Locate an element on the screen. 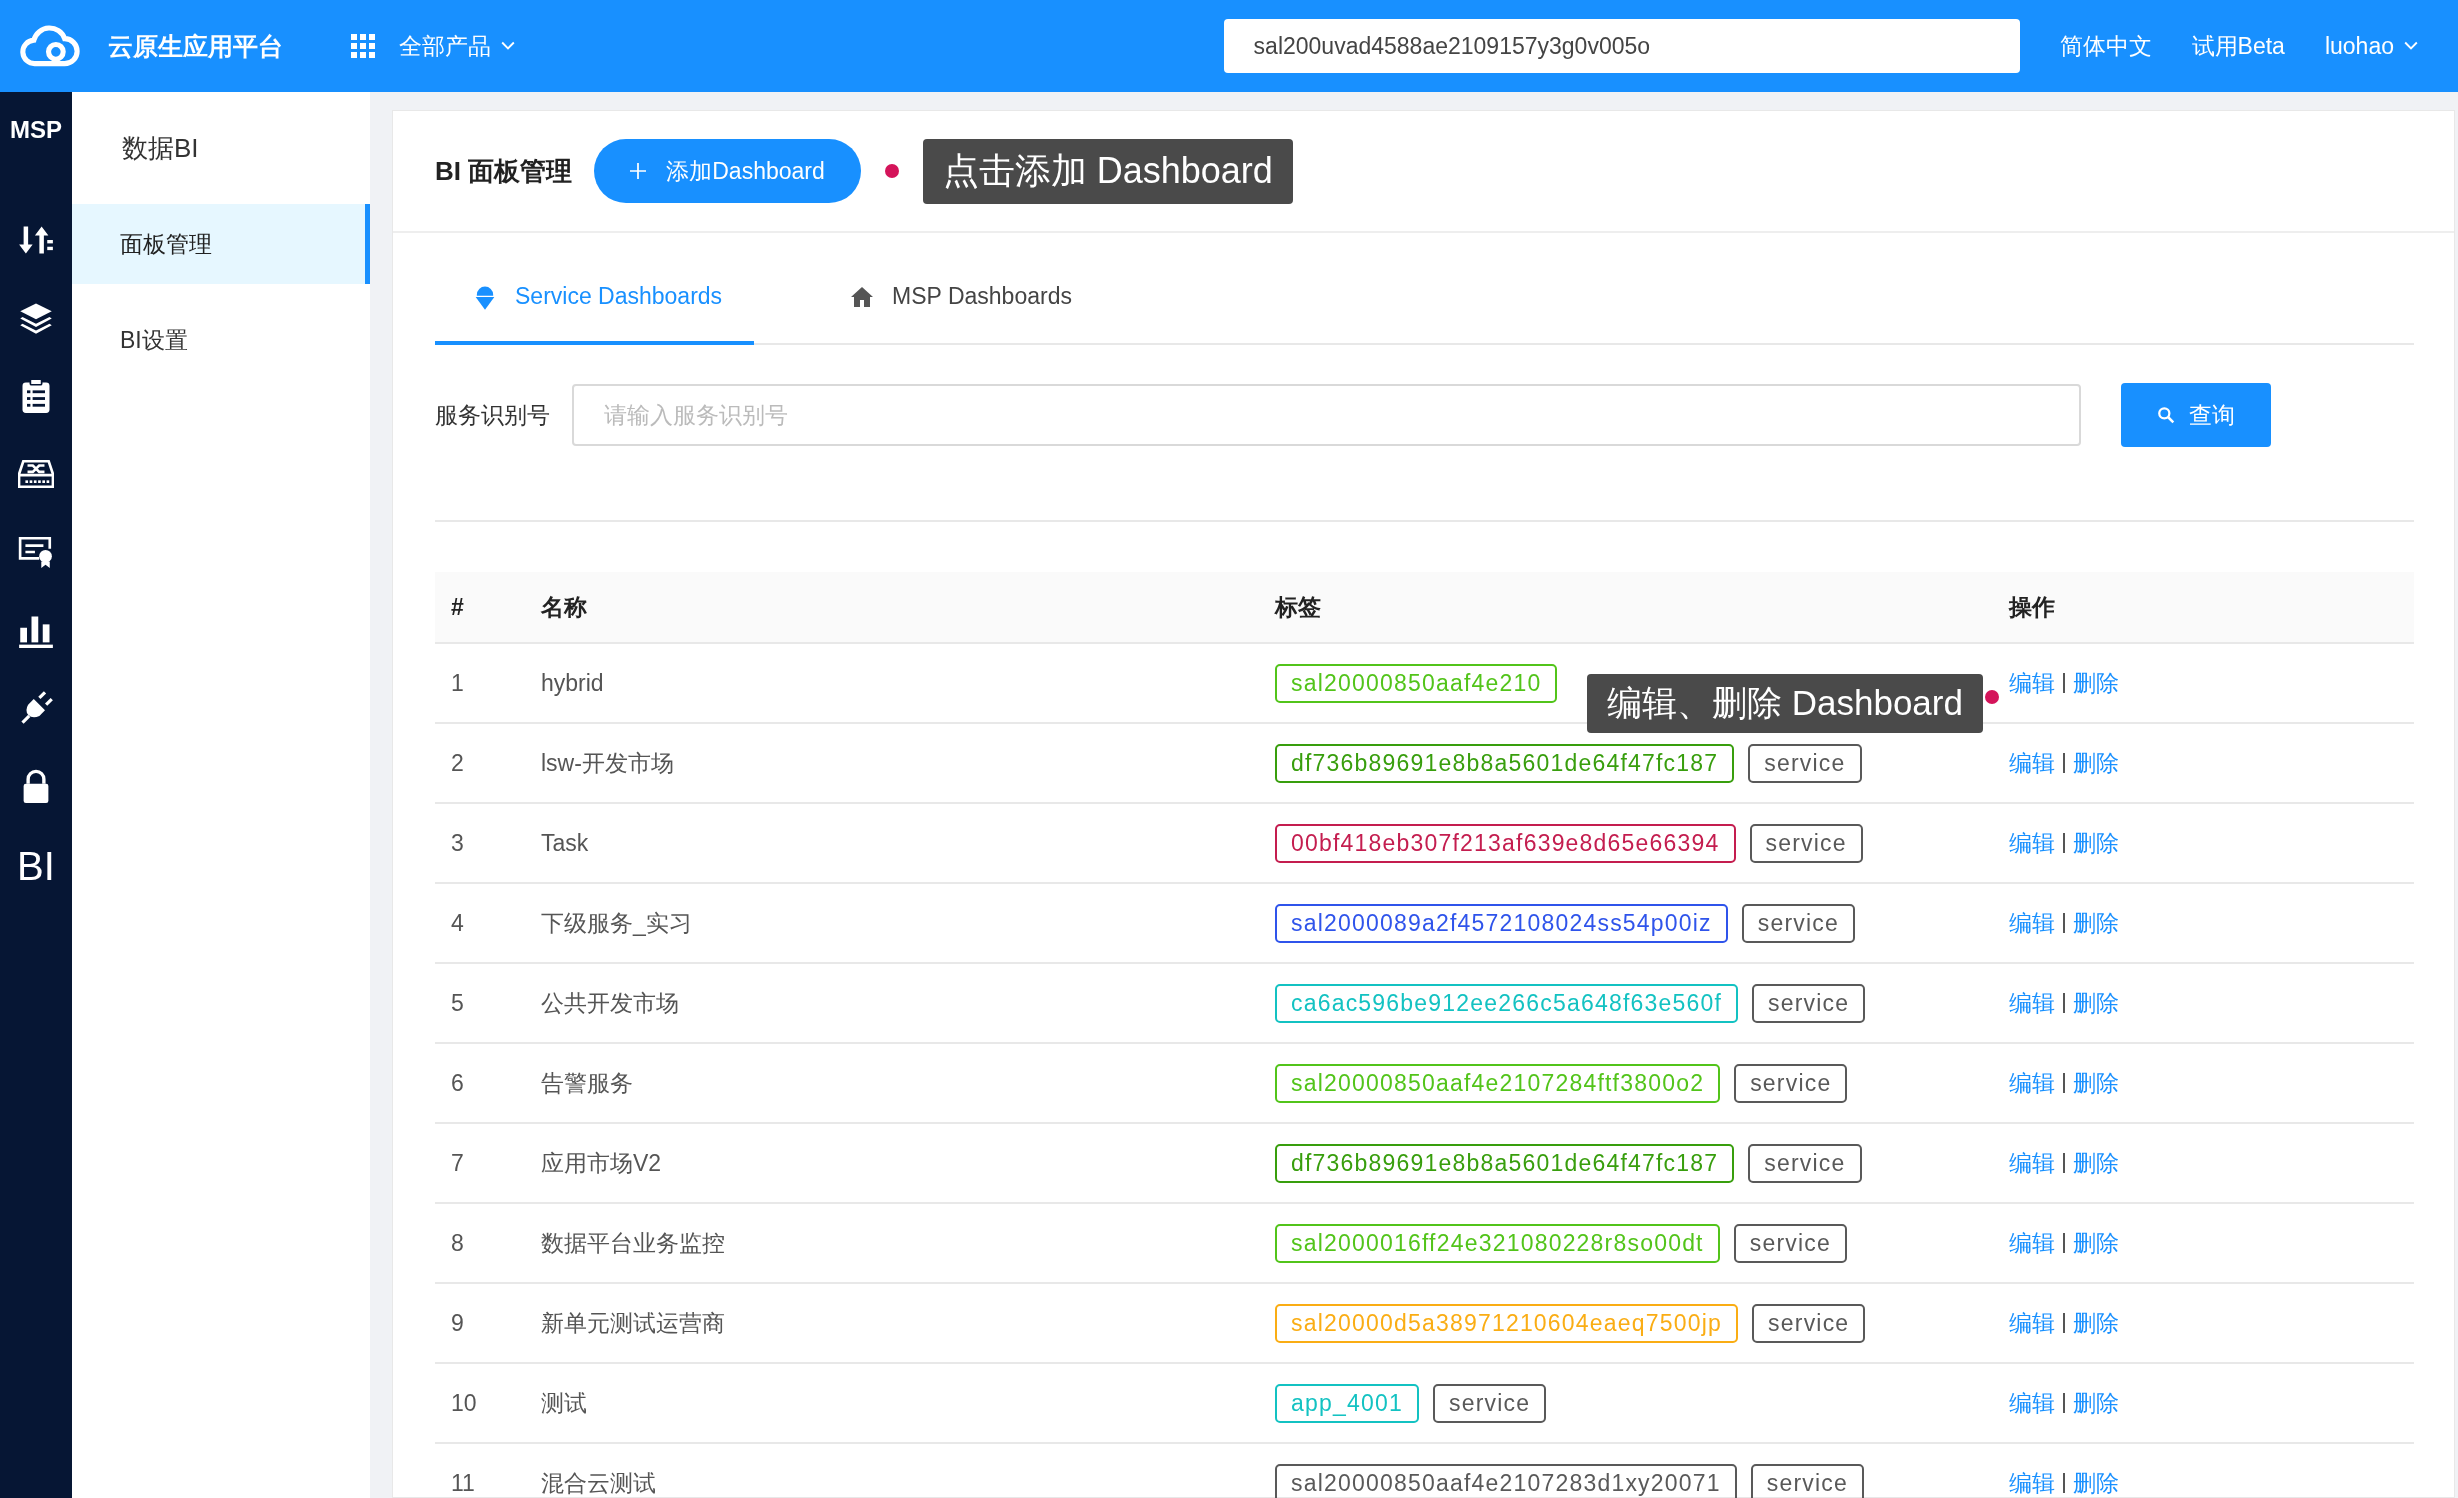 The width and height of the screenshot is (2458, 1498). table-cell-text: 混合云测试 is located at coordinates (599, 1483).